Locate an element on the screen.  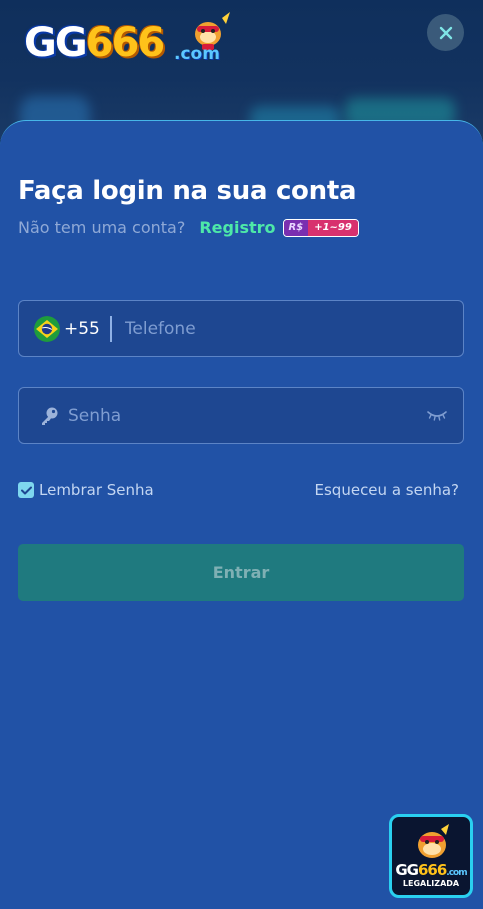
logo-number: 666 is located at coordinates (125, 43).